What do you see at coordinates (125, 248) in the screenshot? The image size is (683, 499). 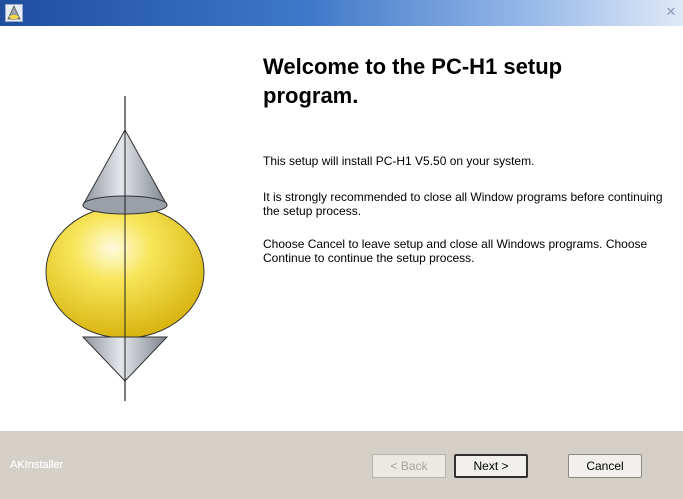 I see `spinning-top-illustration` at bounding box center [125, 248].